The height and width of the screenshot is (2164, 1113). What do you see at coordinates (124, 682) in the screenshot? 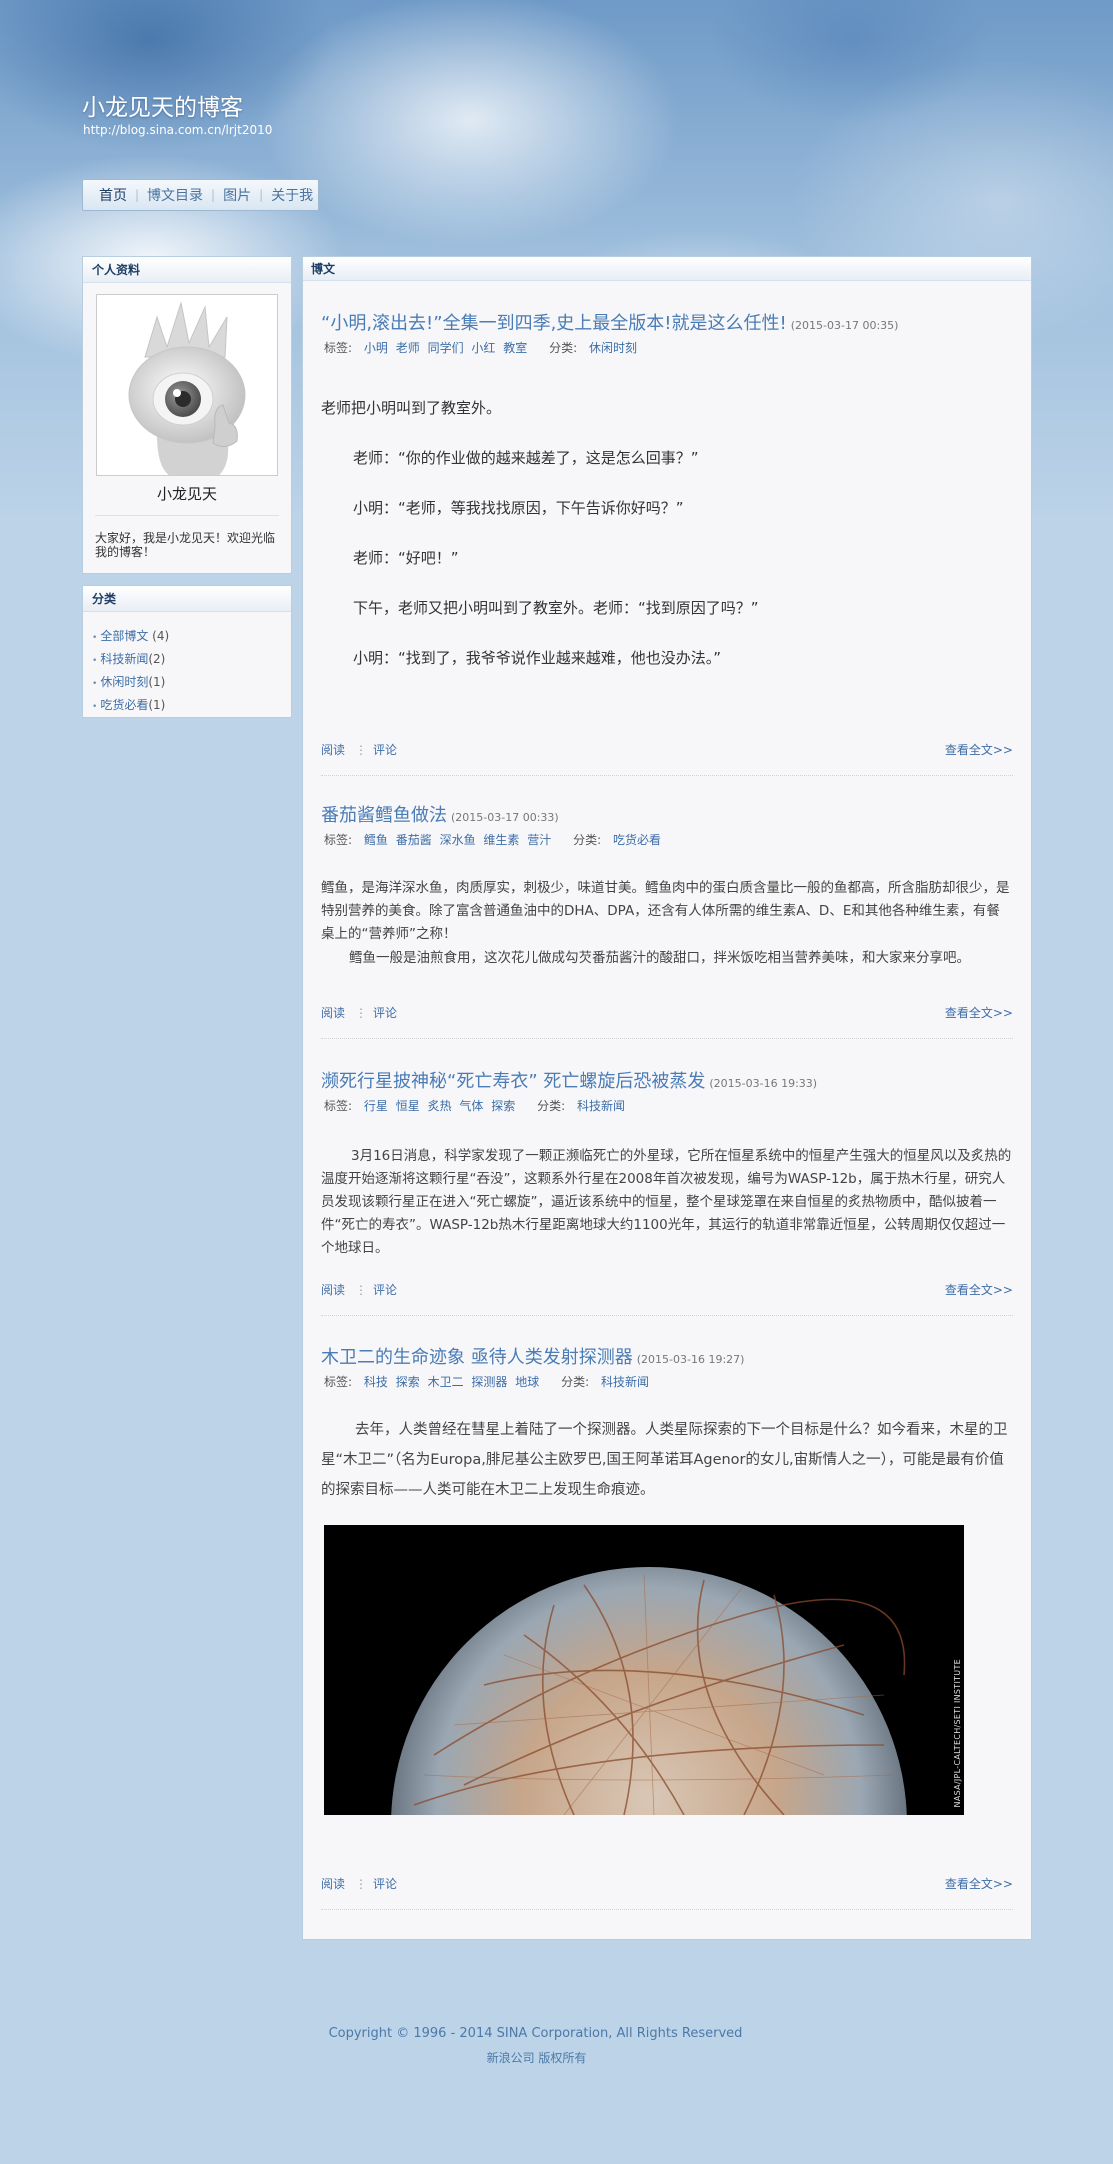
I see `category-link-leisure: 休闲时刻` at bounding box center [124, 682].